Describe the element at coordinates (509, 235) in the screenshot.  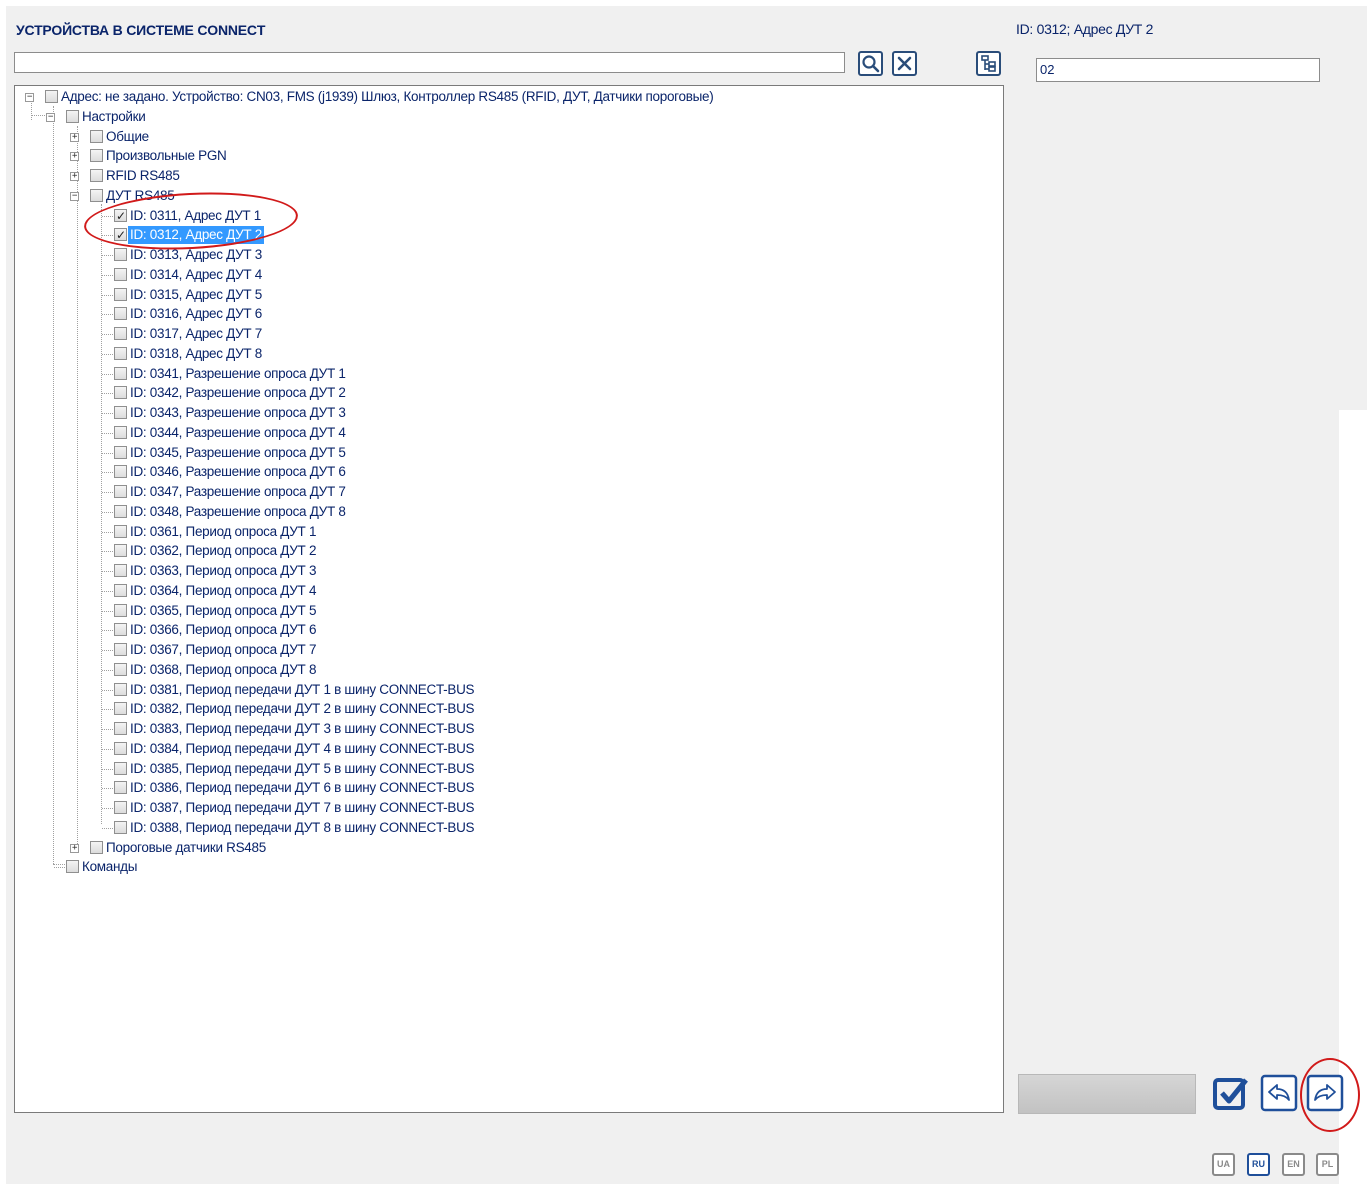
I see `tree-item: ID: 0312, Адрес ДУТ 2` at that location.